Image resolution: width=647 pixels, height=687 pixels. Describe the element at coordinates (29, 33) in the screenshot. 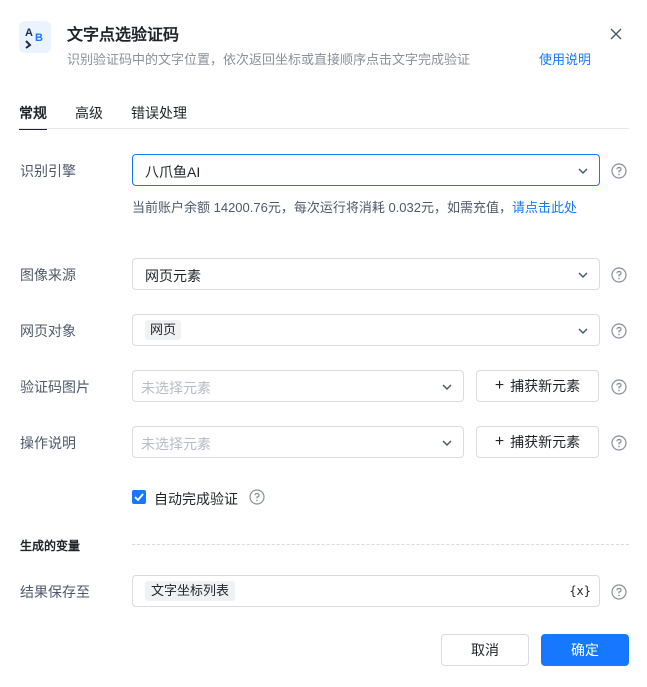

I see `svg-text: A` at that location.